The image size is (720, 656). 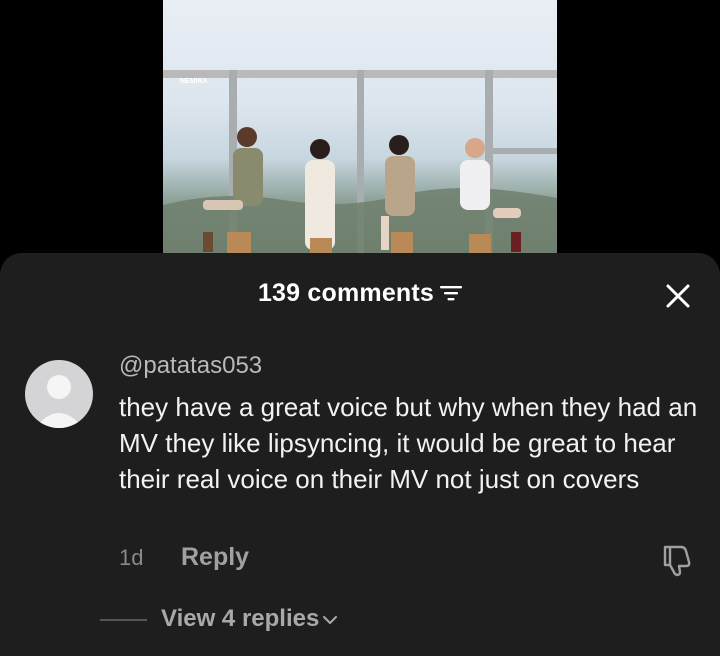 I want to click on comment-username: @patatas053, so click(x=190, y=366).